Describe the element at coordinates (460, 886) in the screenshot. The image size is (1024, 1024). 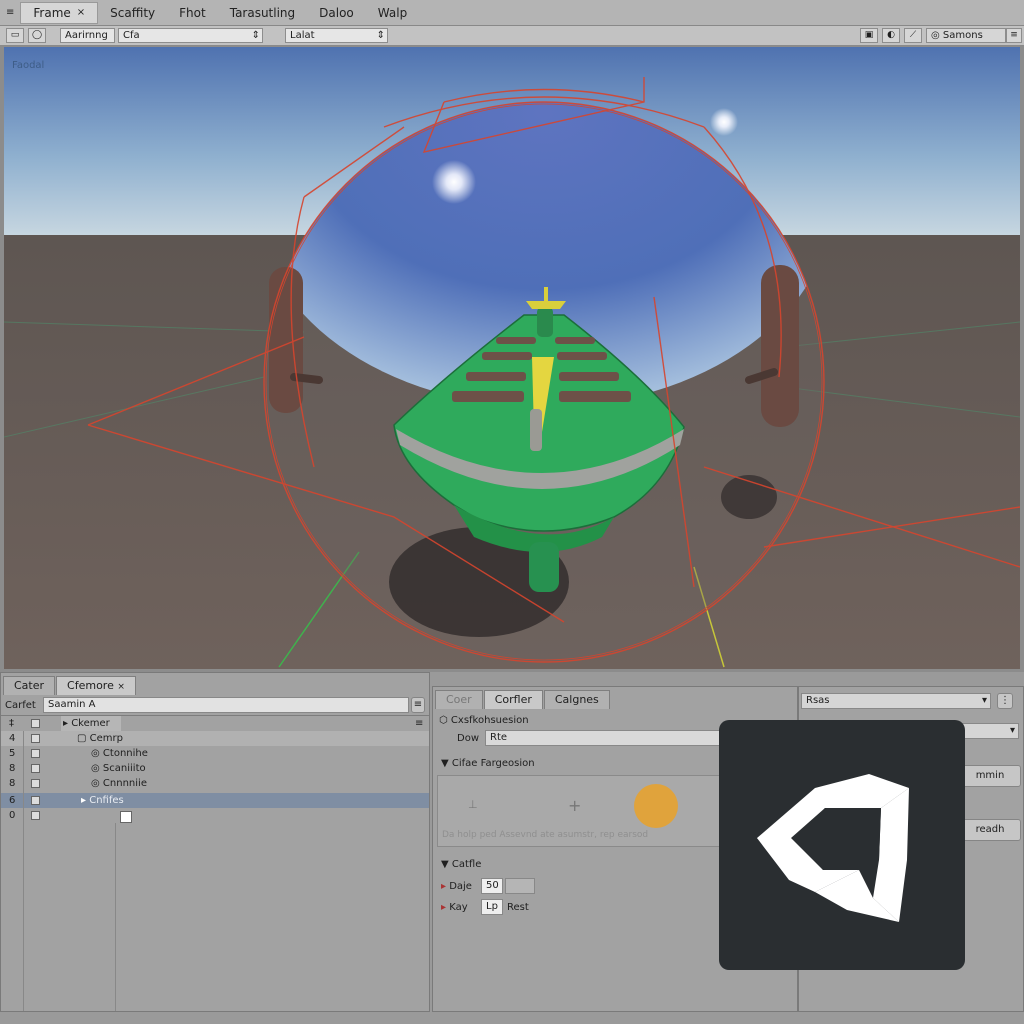
I see `prop-daje-label: Daje` at that location.